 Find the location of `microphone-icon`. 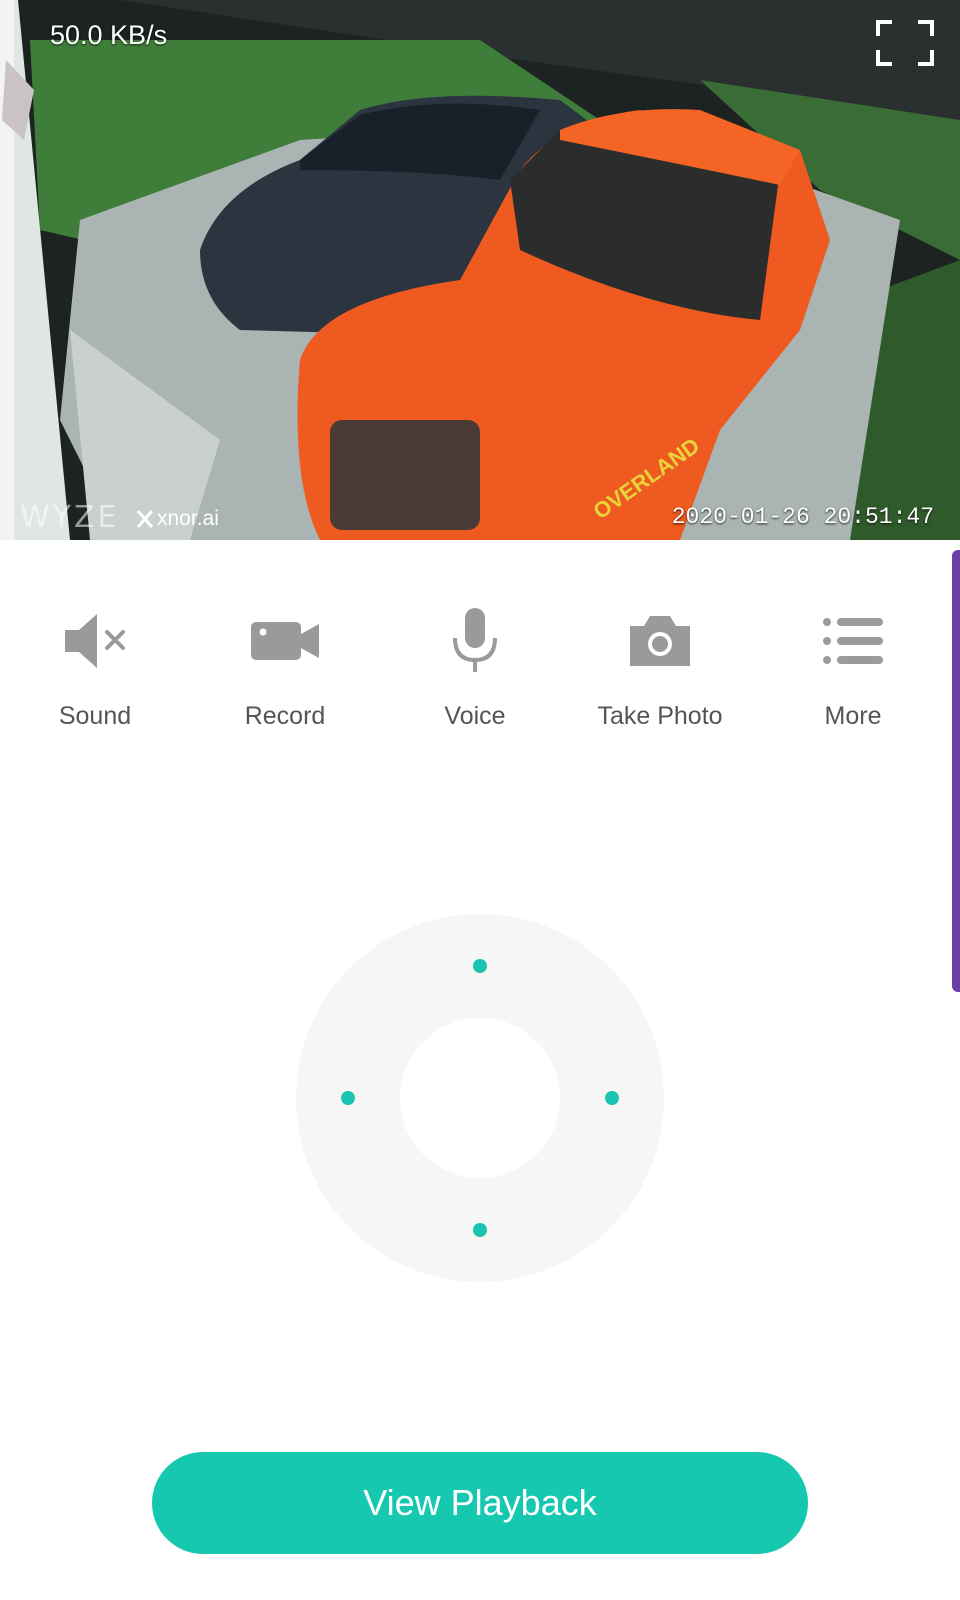

microphone-icon is located at coordinates (475, 640).